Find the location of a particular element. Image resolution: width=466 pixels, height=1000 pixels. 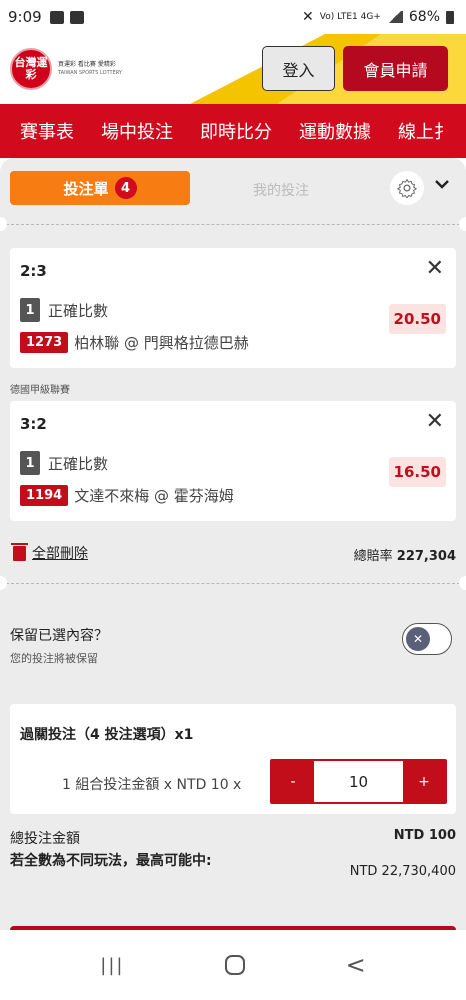

gear-icon is located at coordinates (407, 188).